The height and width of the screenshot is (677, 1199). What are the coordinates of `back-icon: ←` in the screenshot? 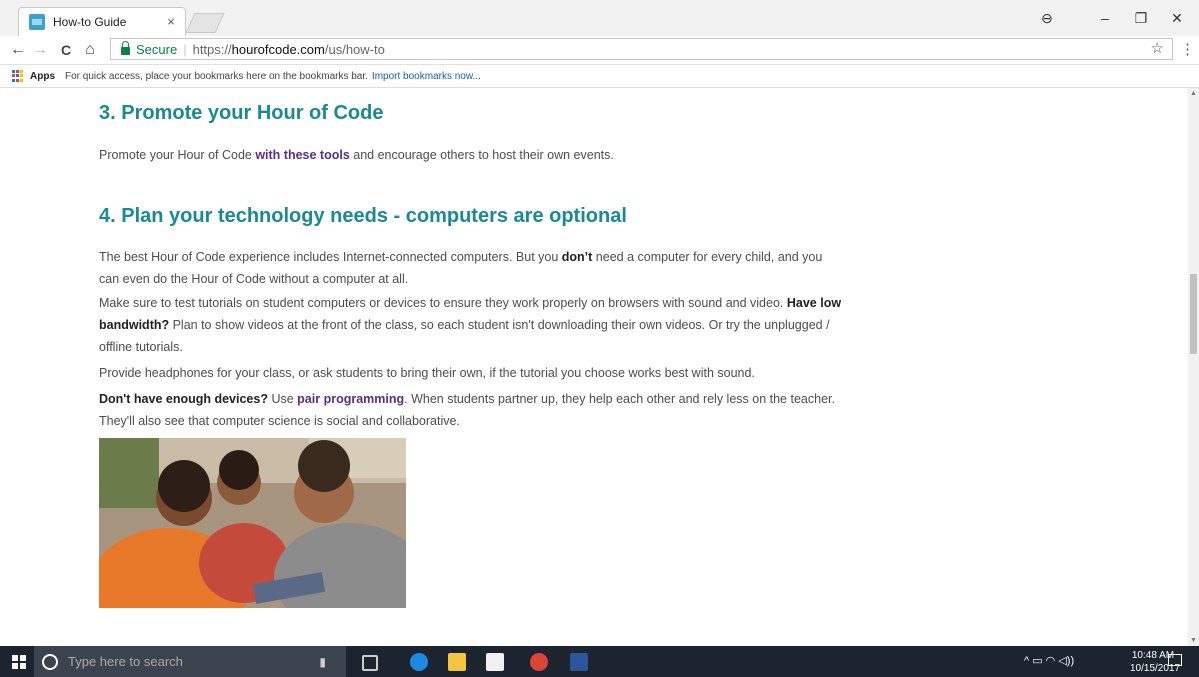 It's located at (18, 50).